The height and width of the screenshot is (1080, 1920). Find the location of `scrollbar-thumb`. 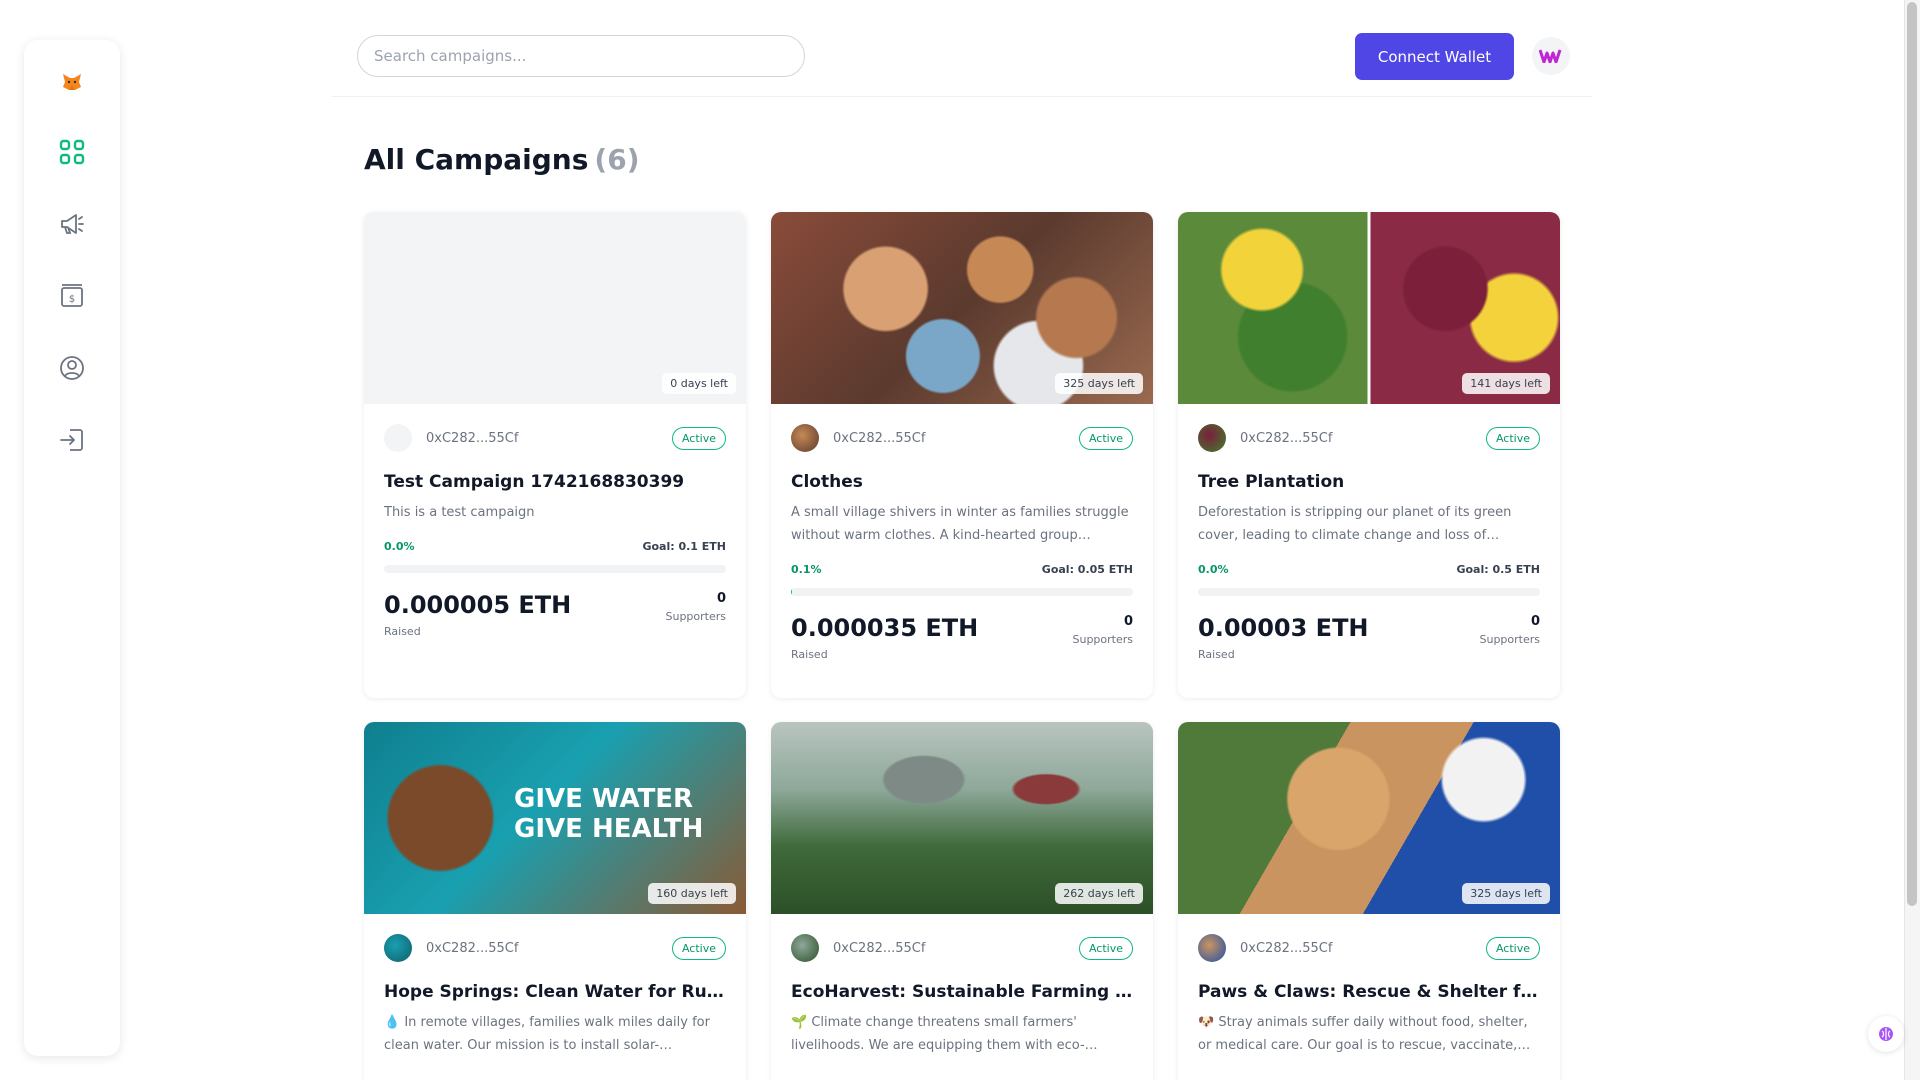

scrollbar-thumb is located at coordinates (1912, 454).